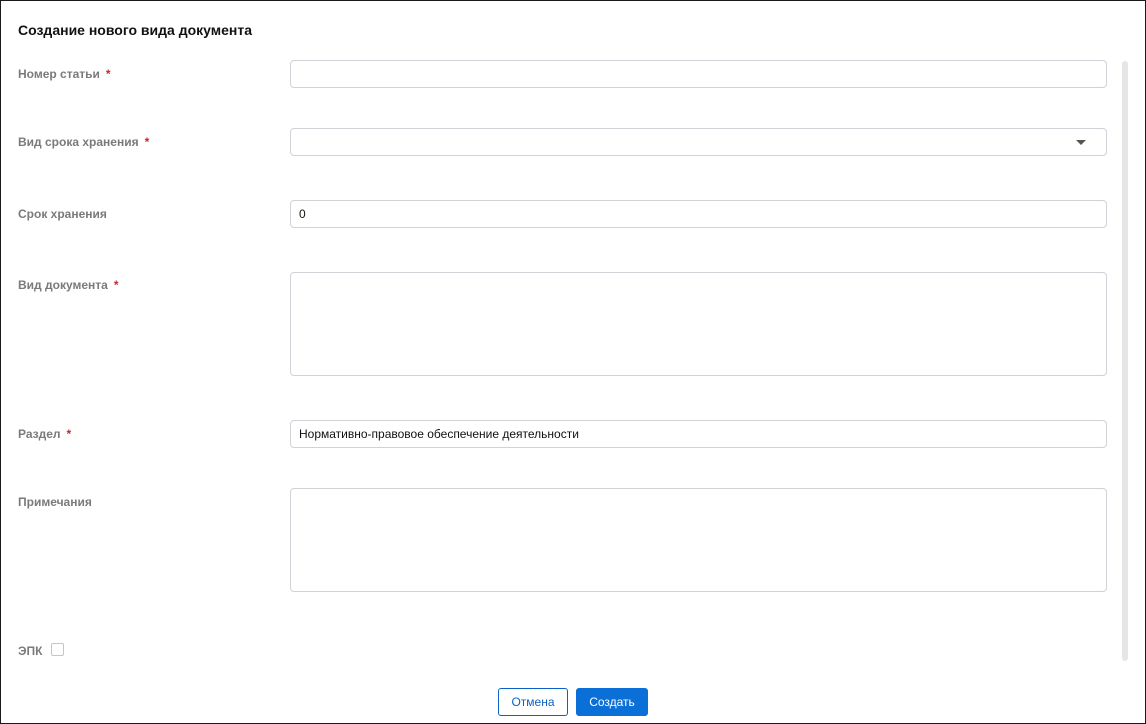  Describe the element at coordinates (135, 30) in the screenshot. I see `dialog-title: Создание нового вида документа` at that location.